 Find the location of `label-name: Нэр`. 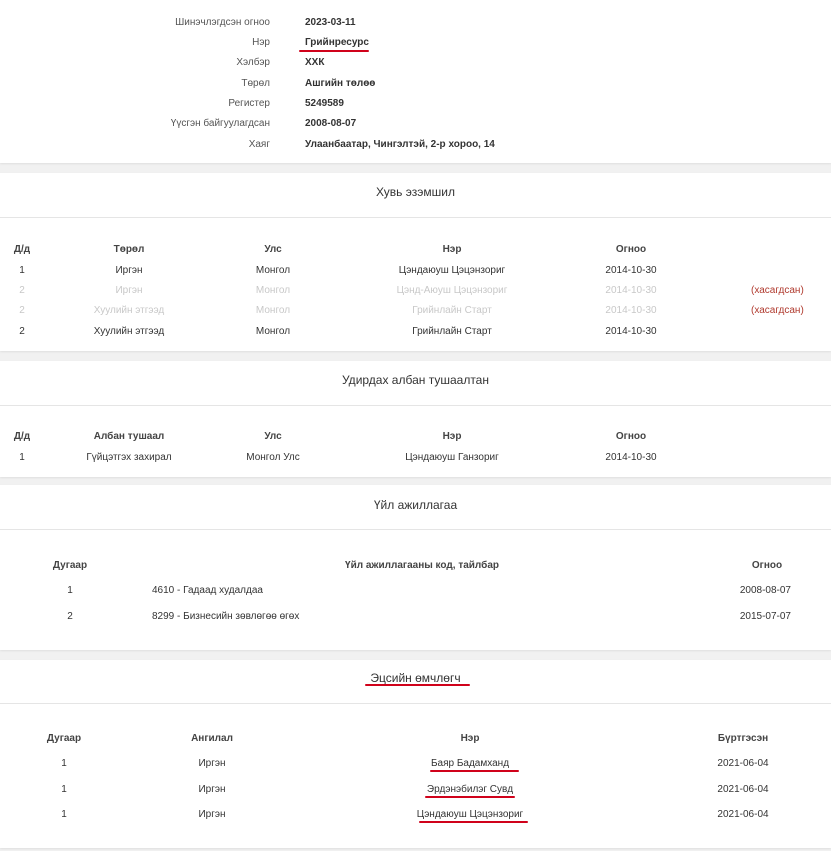

label-name: Нэр is located at coordinates (261, 42).